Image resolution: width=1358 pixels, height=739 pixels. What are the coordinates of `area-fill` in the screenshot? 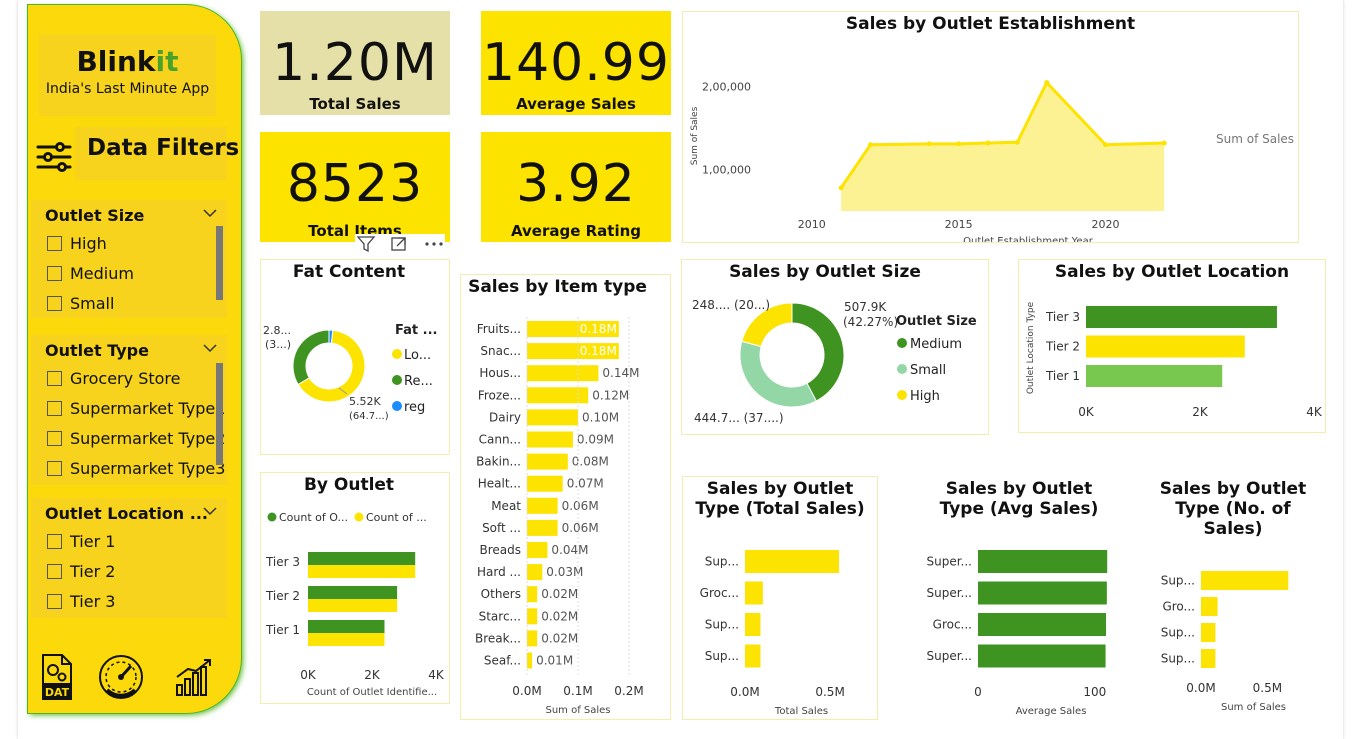 It's located at (1003, 146).